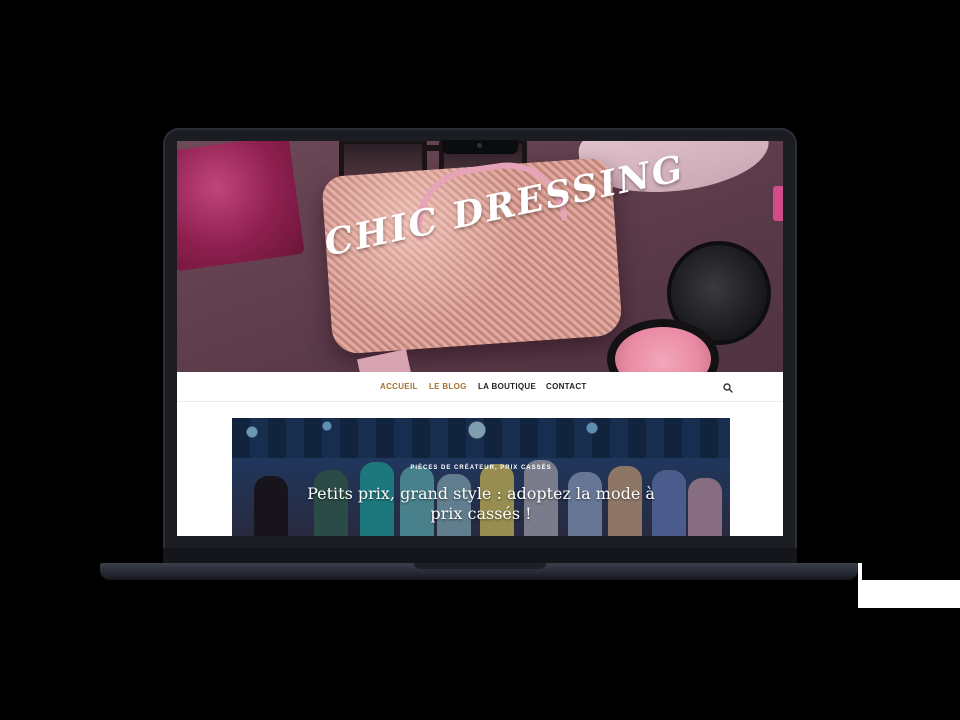 The height and width of the screenshot is (720, 960). Describe the element at coordinates (507, 386) in the screenshot. I see `nav-item-la-boutique: LA BOUTIQUE` at that location.